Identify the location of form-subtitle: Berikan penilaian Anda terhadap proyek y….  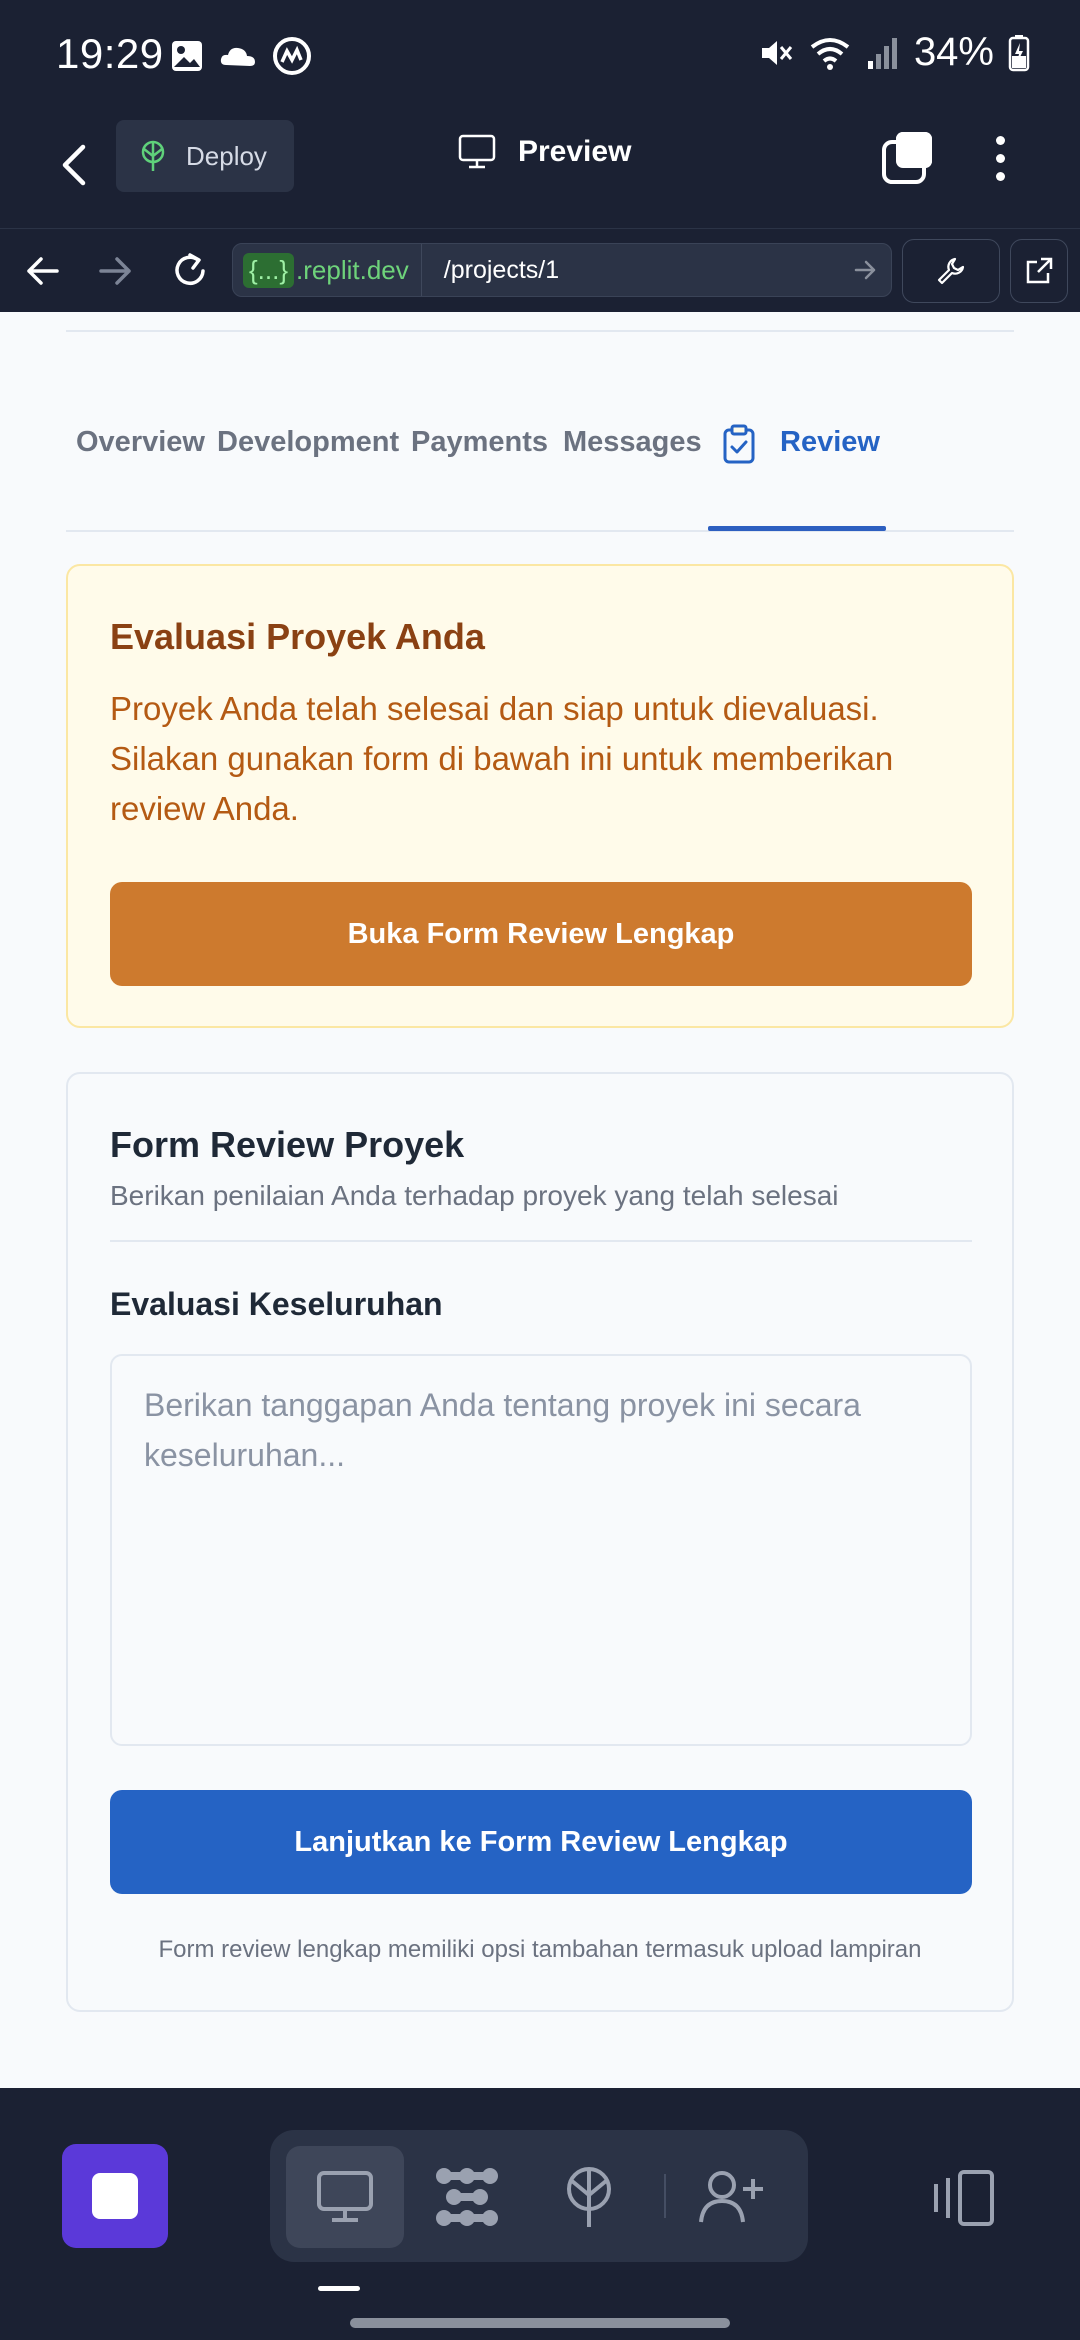
(474, 1195).